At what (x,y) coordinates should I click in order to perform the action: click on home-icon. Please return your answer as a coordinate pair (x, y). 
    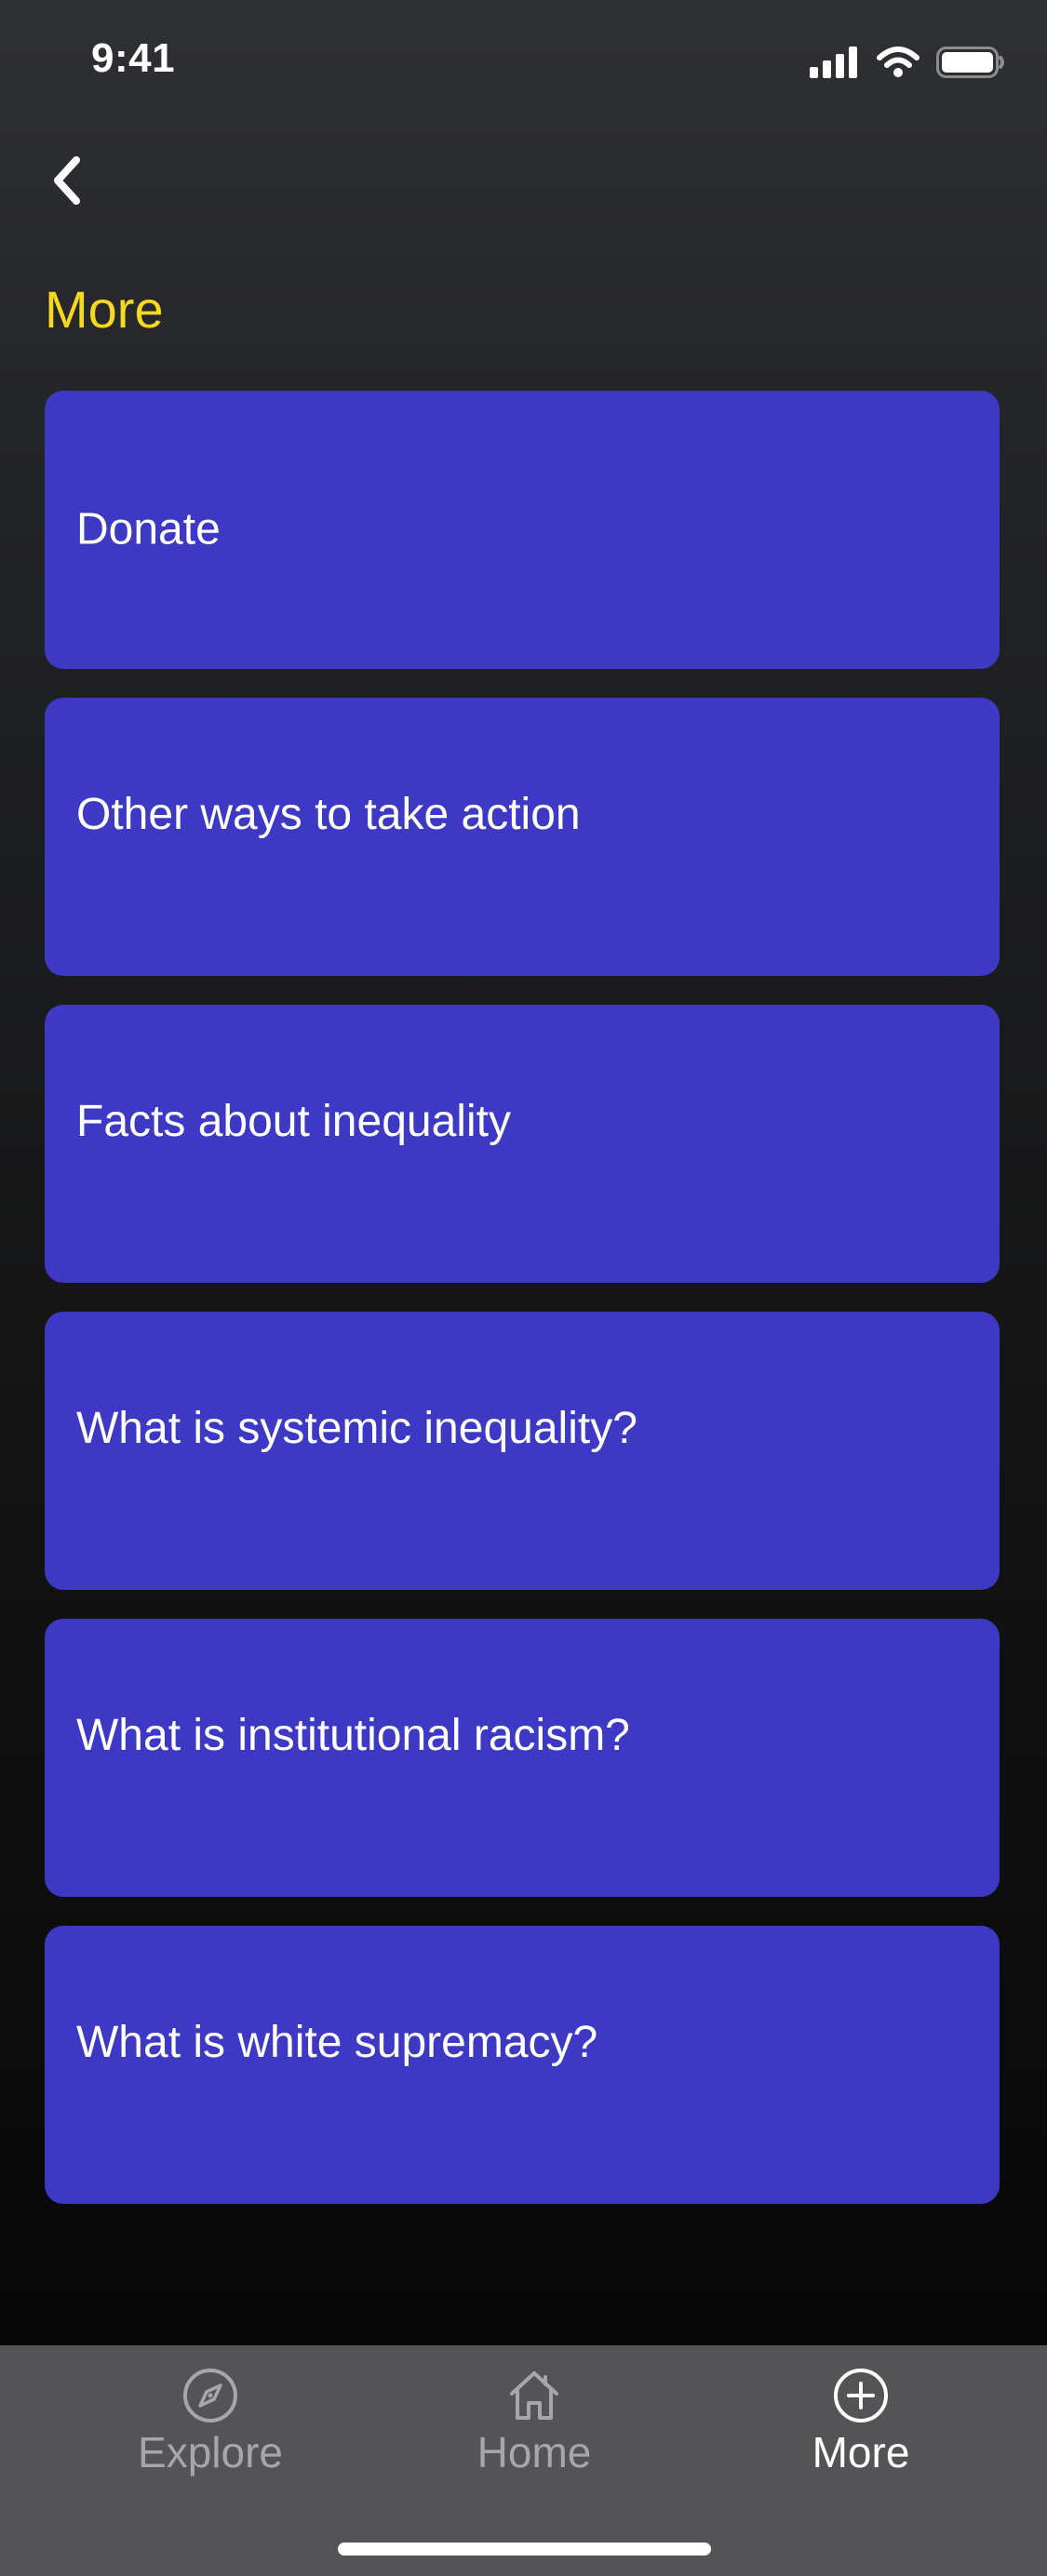
    Looking at the image, I should click on (534, 2395).